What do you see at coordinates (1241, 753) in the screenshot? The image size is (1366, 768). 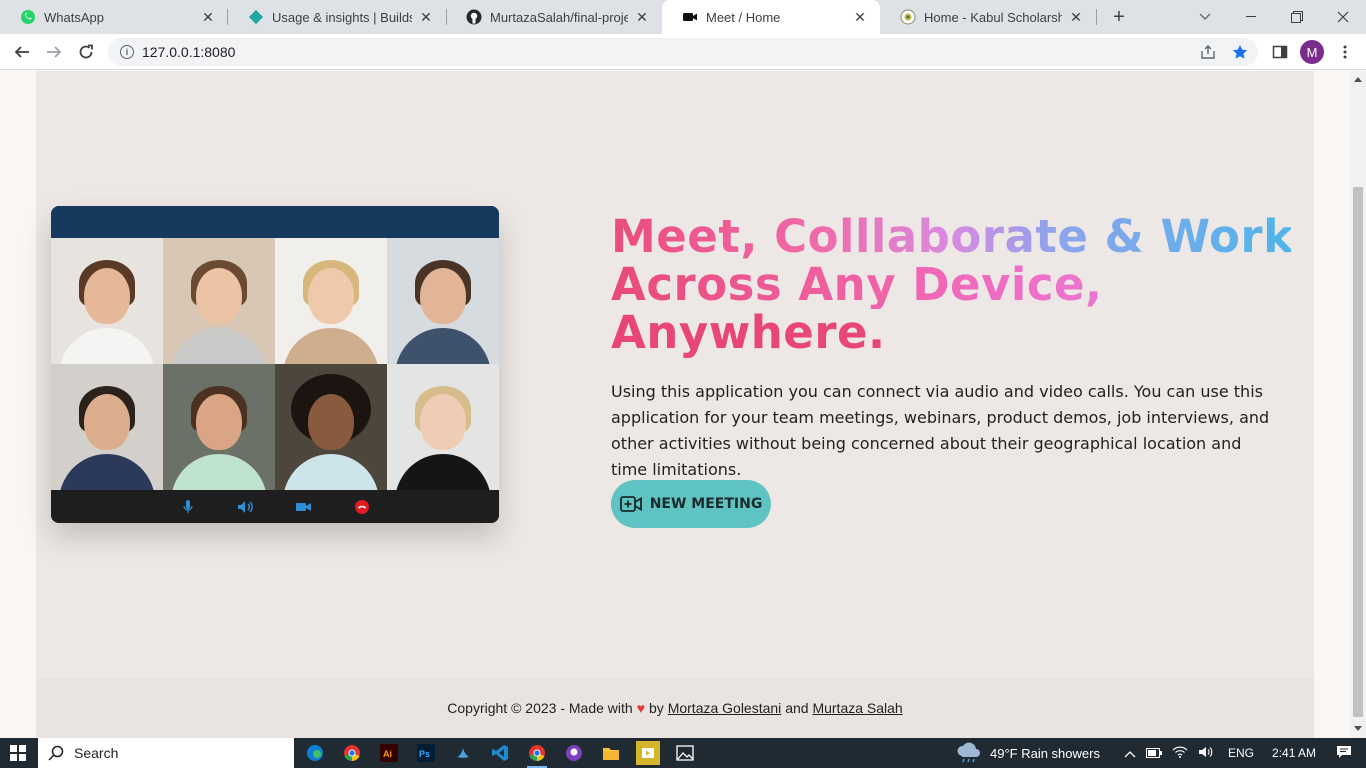 I see `language-indicator: ENG` at bounding box center [1241, 753].